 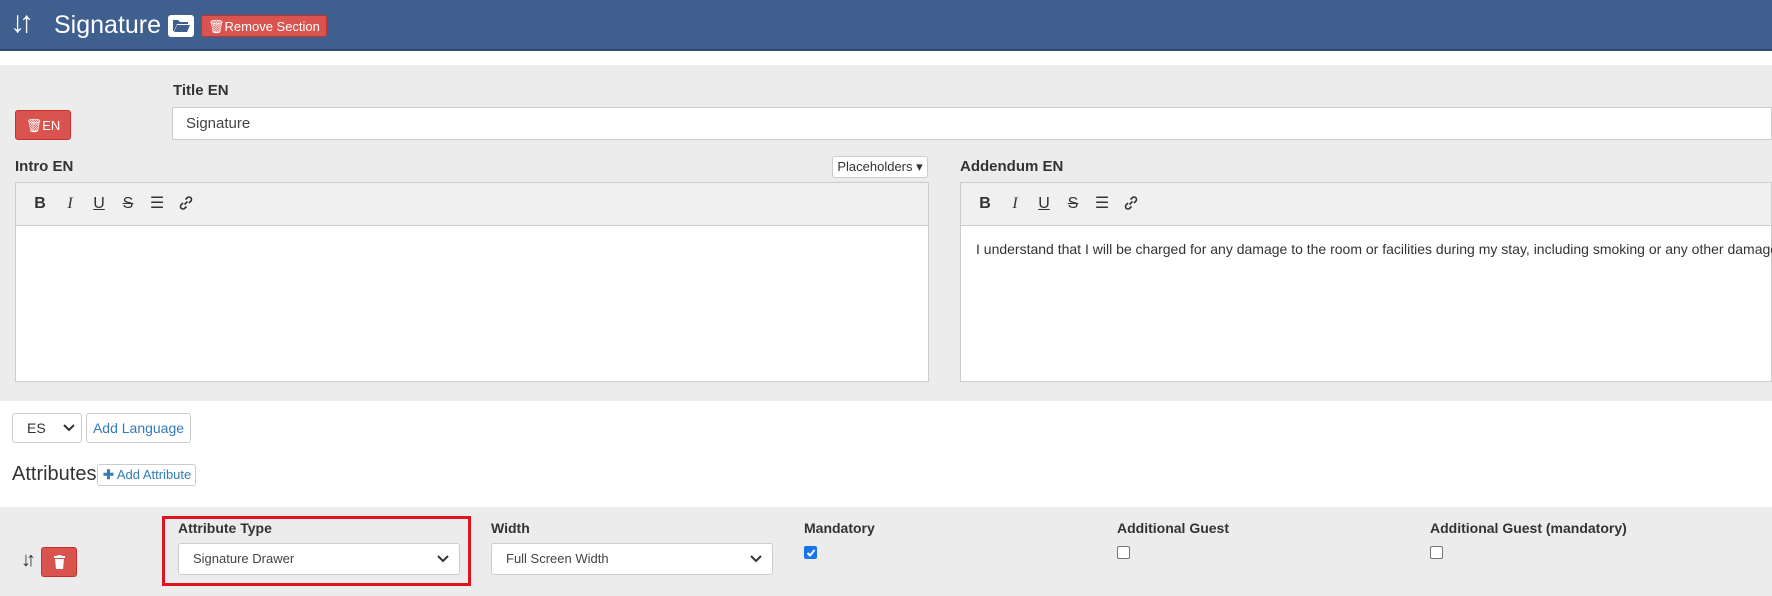 I want to click on check-icon, so click(x=811, y=553).